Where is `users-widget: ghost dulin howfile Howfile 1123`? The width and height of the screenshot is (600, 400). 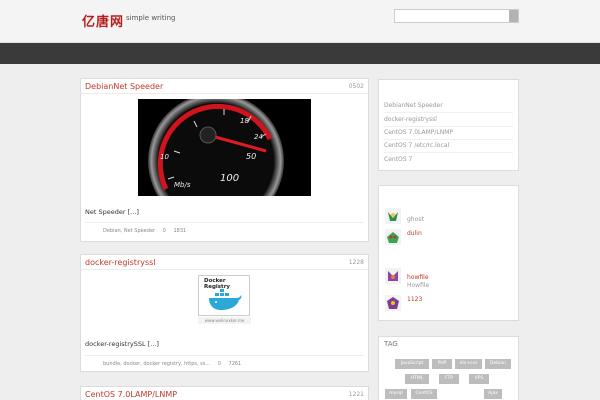
users-widget: ghost dulin howfile Howfile 1123 is located at coordinates (448, 253).